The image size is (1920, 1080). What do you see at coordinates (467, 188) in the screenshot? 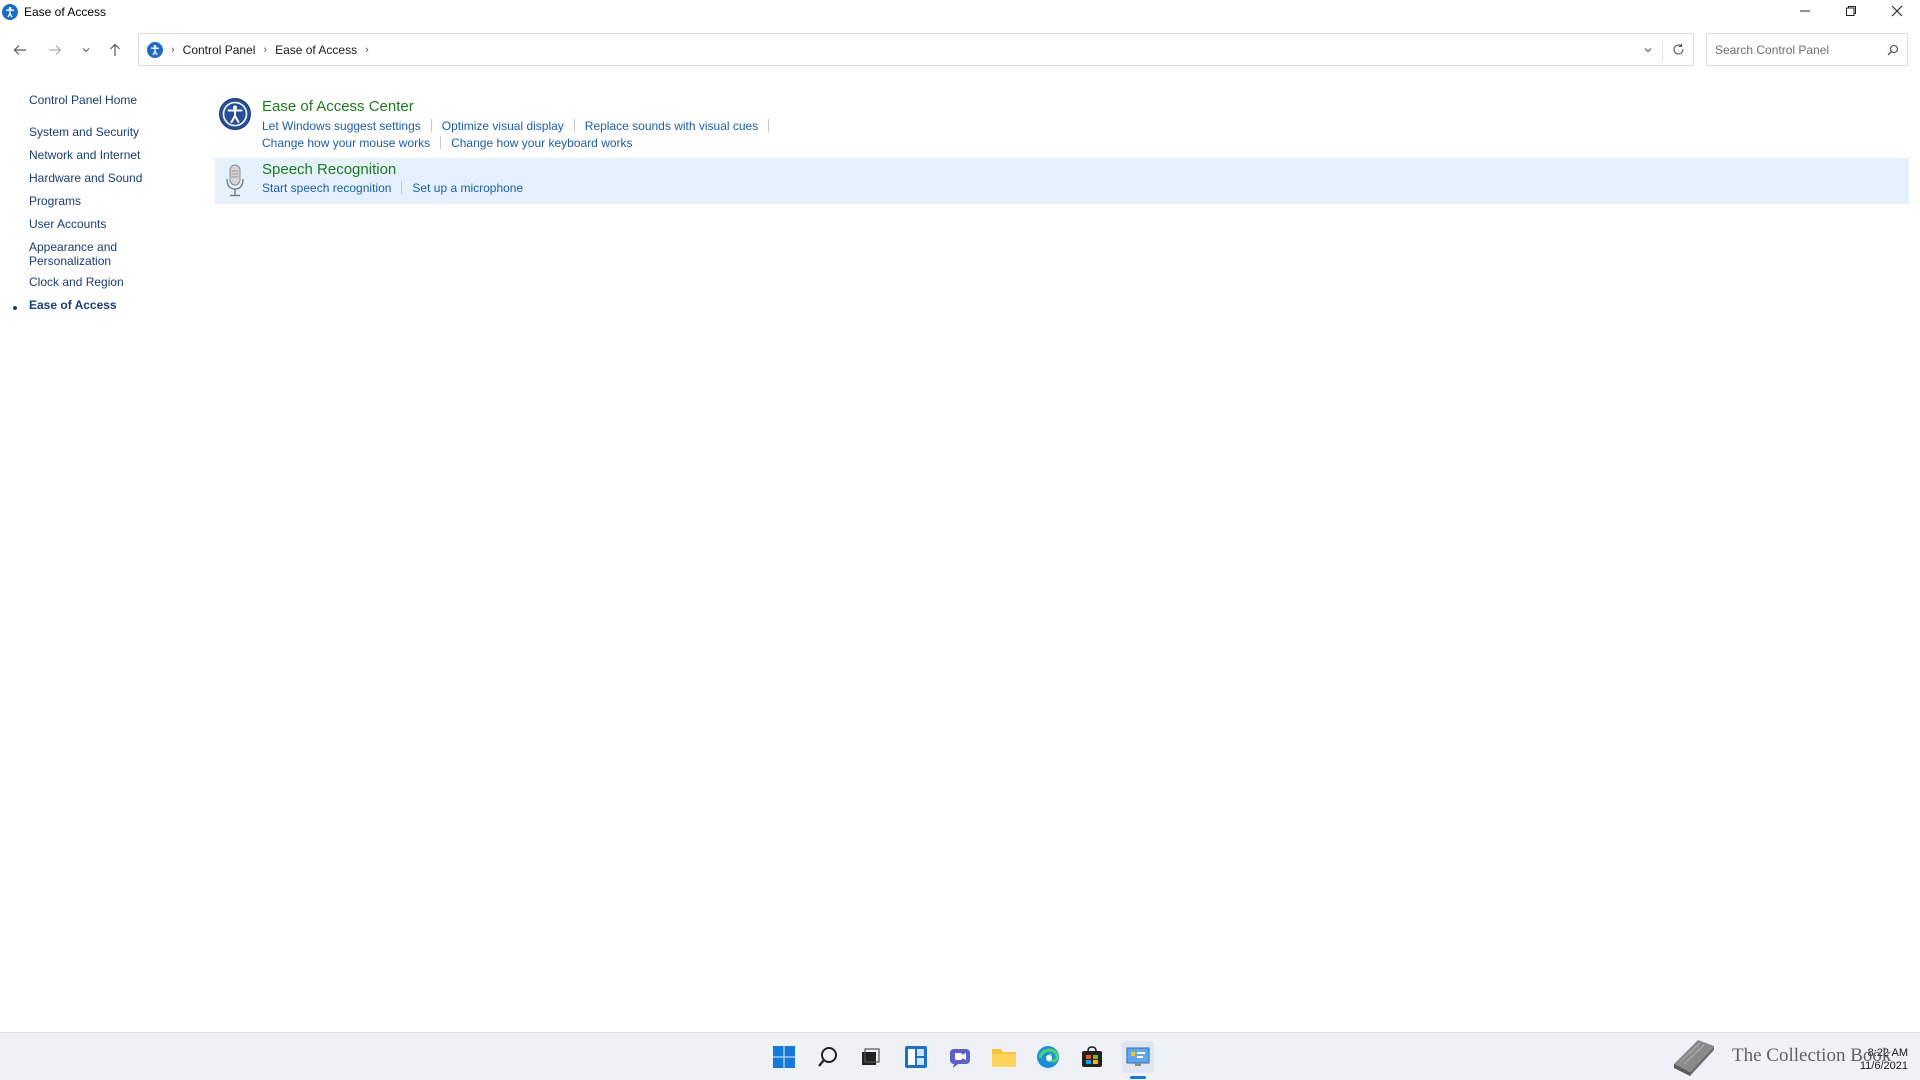
I see `link-set-up-a-microphone: Set up a microphone` at bounding box center [467, 188].